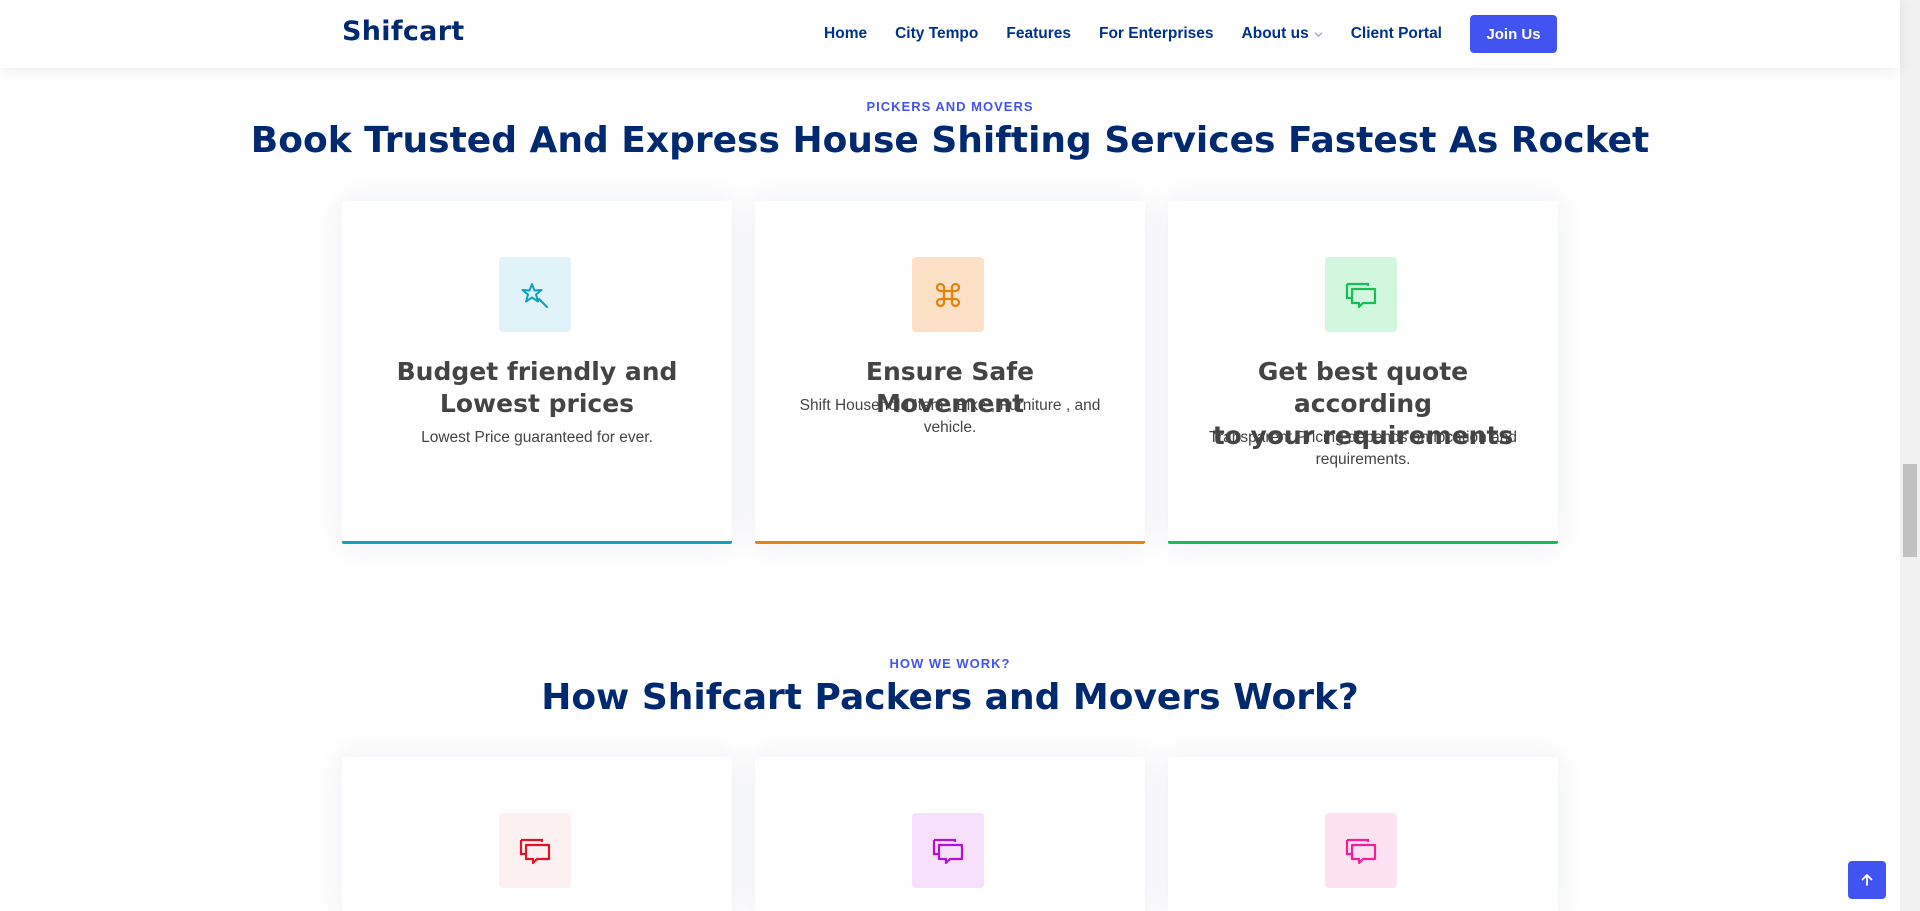  Describe the element at coordinates (1513, 34) in the screenshot. I see `join-us-button: Join Us` at that location.